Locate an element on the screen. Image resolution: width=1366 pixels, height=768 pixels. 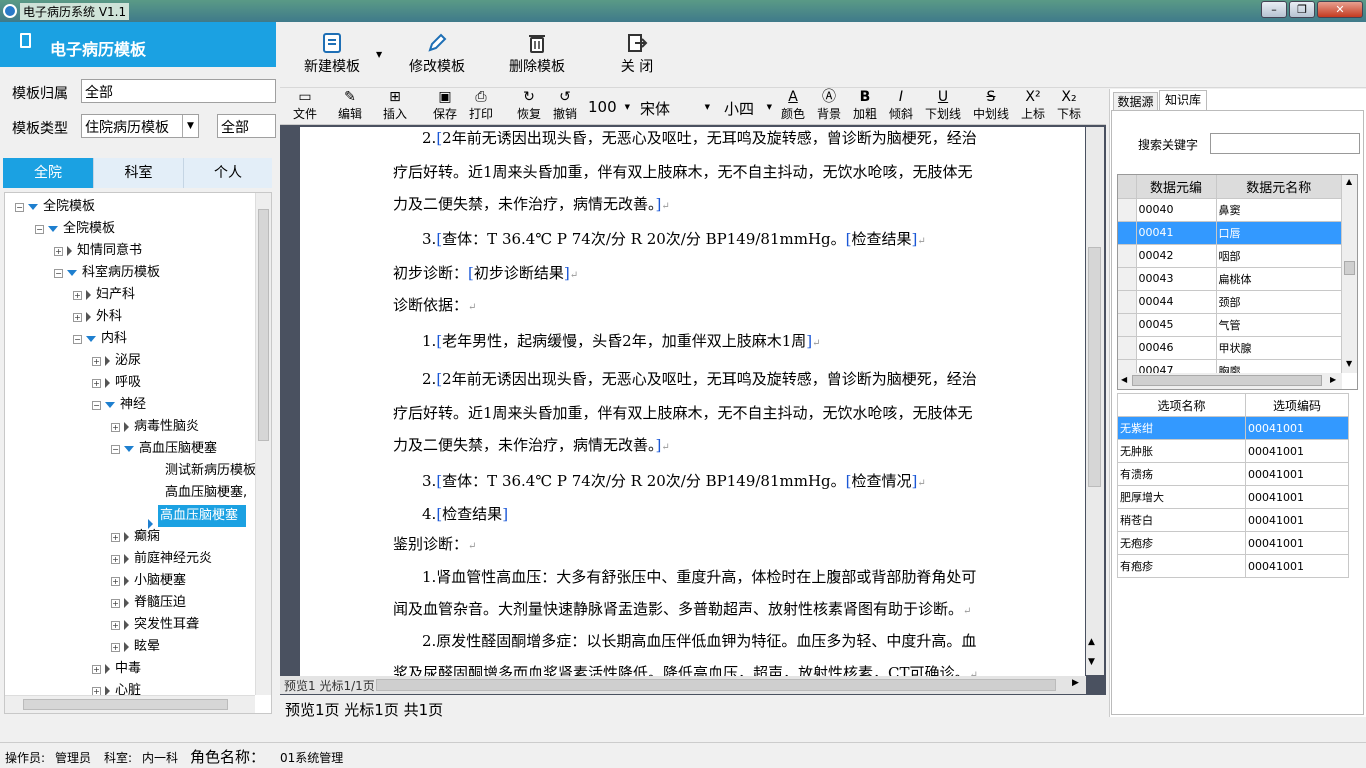
tree-leaf-selected: 高血压脑梗塞 is located at coordinates (197, 517).